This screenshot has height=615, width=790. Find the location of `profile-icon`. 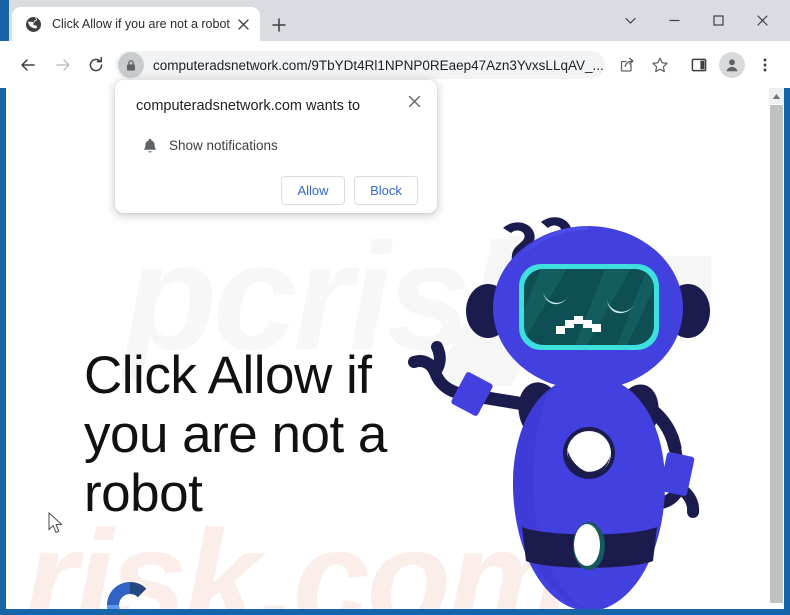

profile-icon is located at coordinates (732, 65).